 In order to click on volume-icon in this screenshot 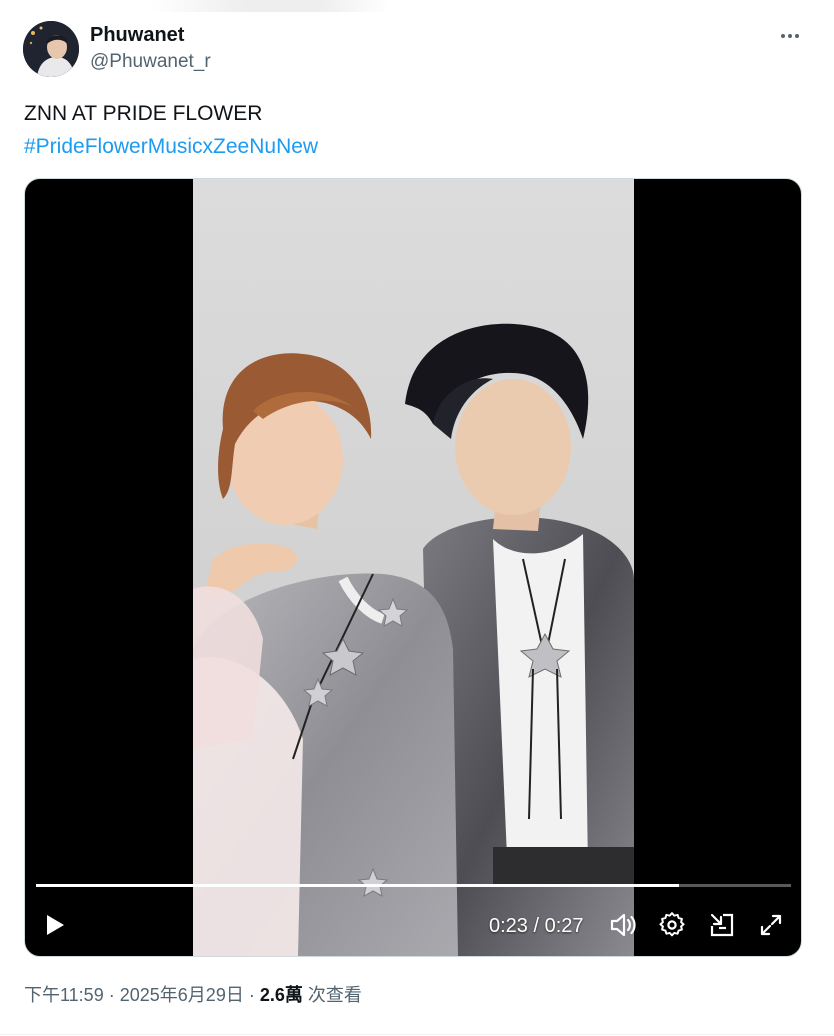, I will do `click(623, 925)`.